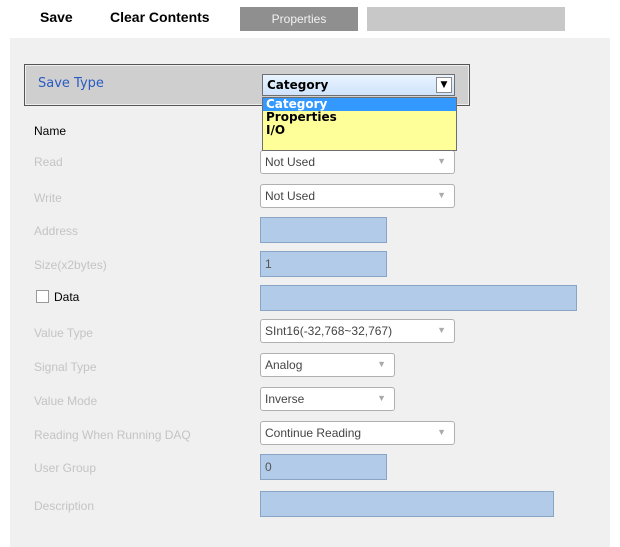  I want to click on read-select-value: Not Used, so click(290, 162).